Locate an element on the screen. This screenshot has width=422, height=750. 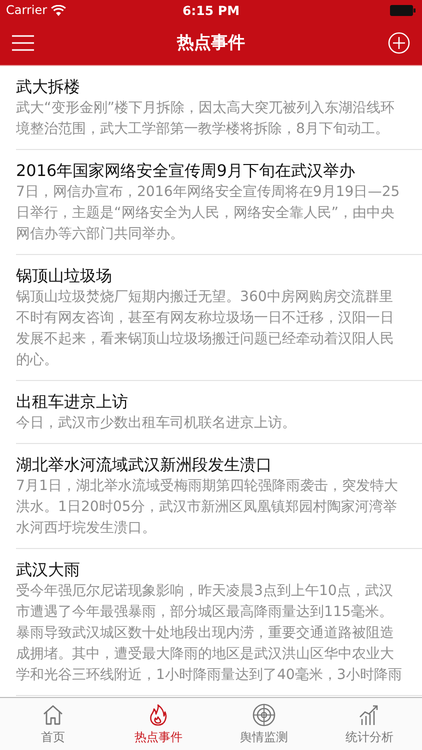
battery-icon is located at coordinates (403, 10).